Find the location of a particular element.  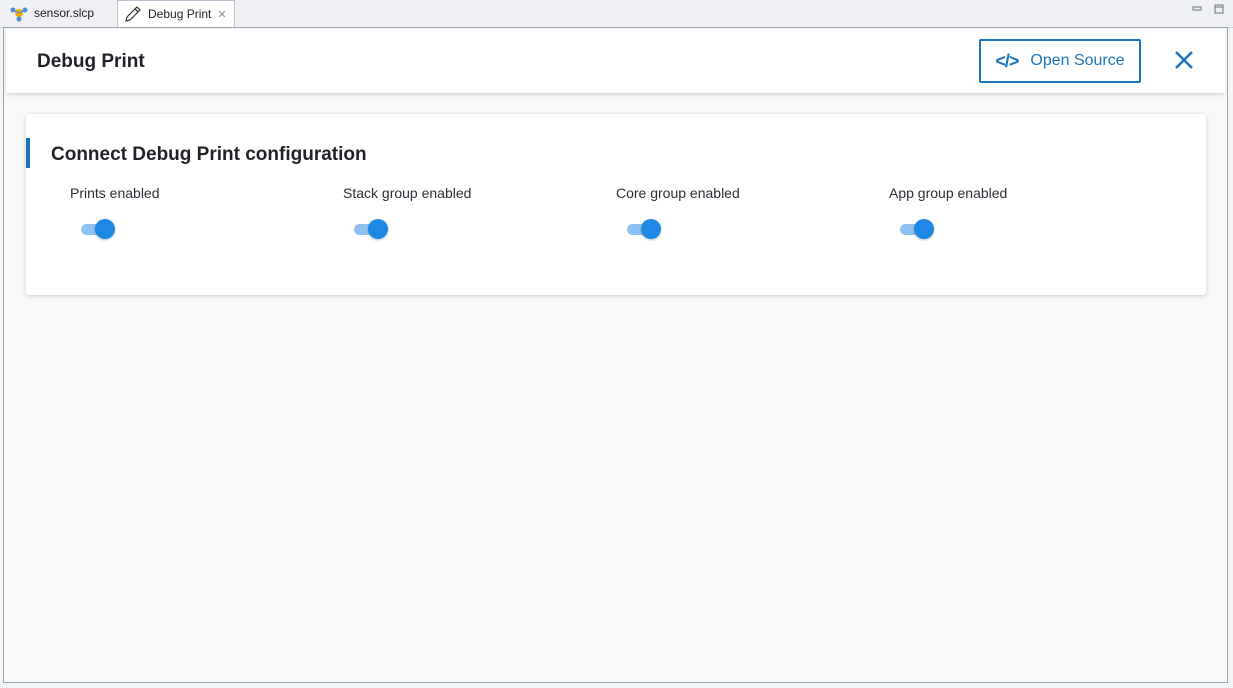

app-group-setting: App group enabled is located at coordinates (989, 212).